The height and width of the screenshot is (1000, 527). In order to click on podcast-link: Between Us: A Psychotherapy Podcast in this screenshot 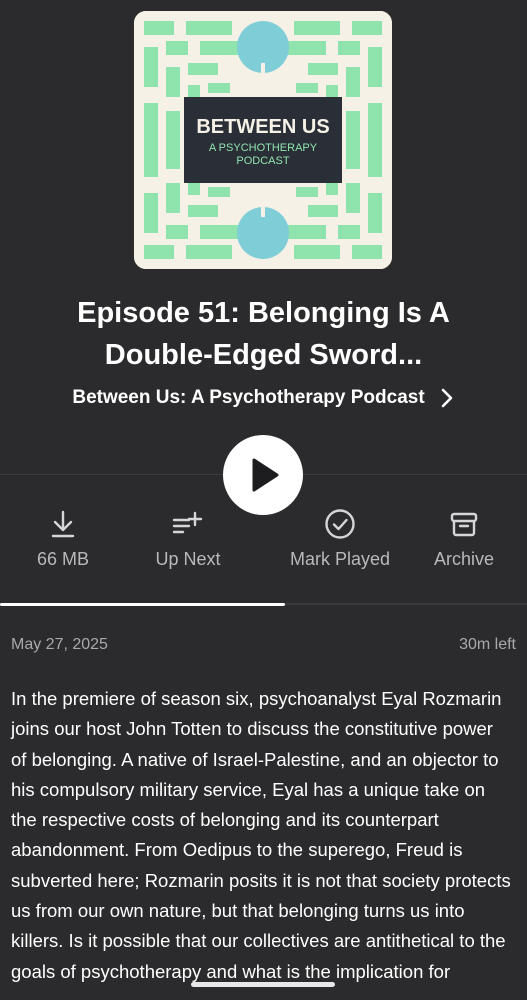, I will do `click(263, 398)`.